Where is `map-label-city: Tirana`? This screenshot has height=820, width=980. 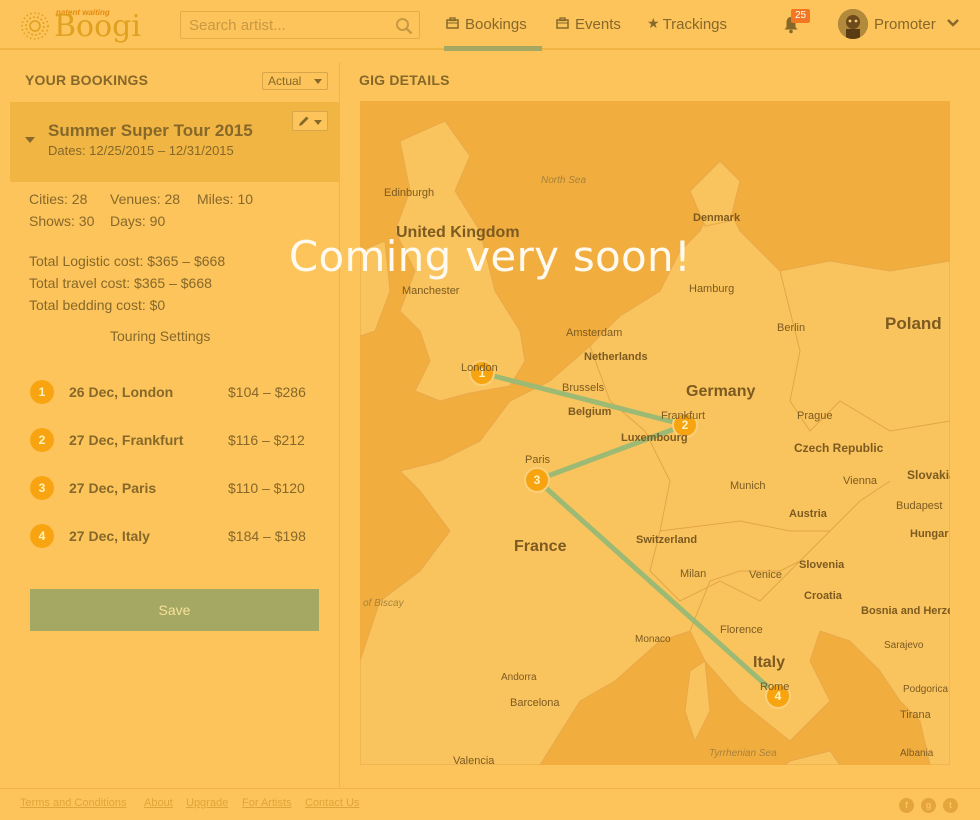
map-label-city: Tirana is located at coordinates (916, 715).